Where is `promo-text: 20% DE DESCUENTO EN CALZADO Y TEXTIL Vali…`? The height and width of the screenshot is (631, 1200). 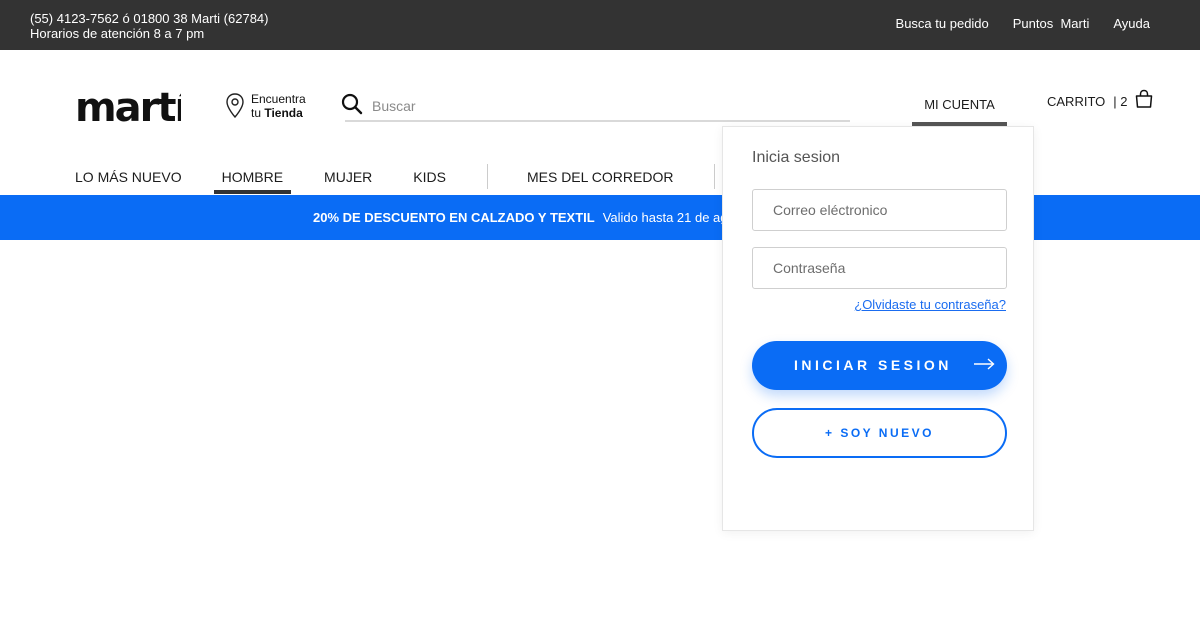 promo-text: 20% DE DESCUENTO EN CALZADO Y TEXTIL Vali… is located at coordinates (532, 217).